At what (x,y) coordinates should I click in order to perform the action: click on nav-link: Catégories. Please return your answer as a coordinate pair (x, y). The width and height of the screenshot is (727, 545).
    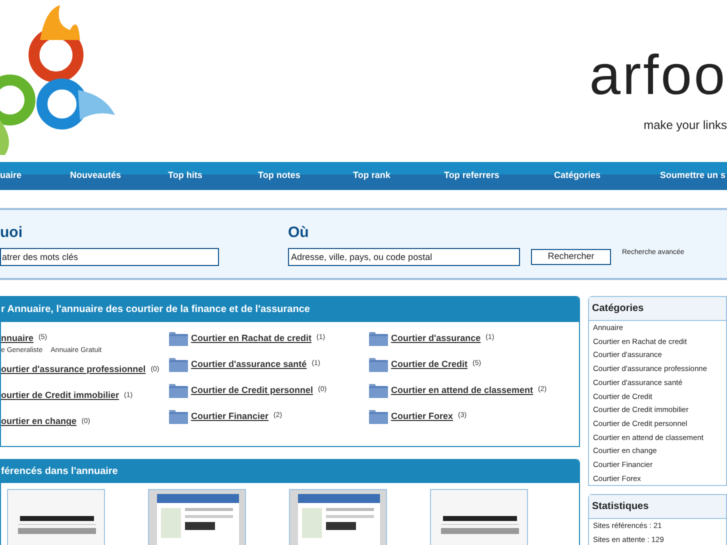
    Looking at the image, I should click on (607, 176).